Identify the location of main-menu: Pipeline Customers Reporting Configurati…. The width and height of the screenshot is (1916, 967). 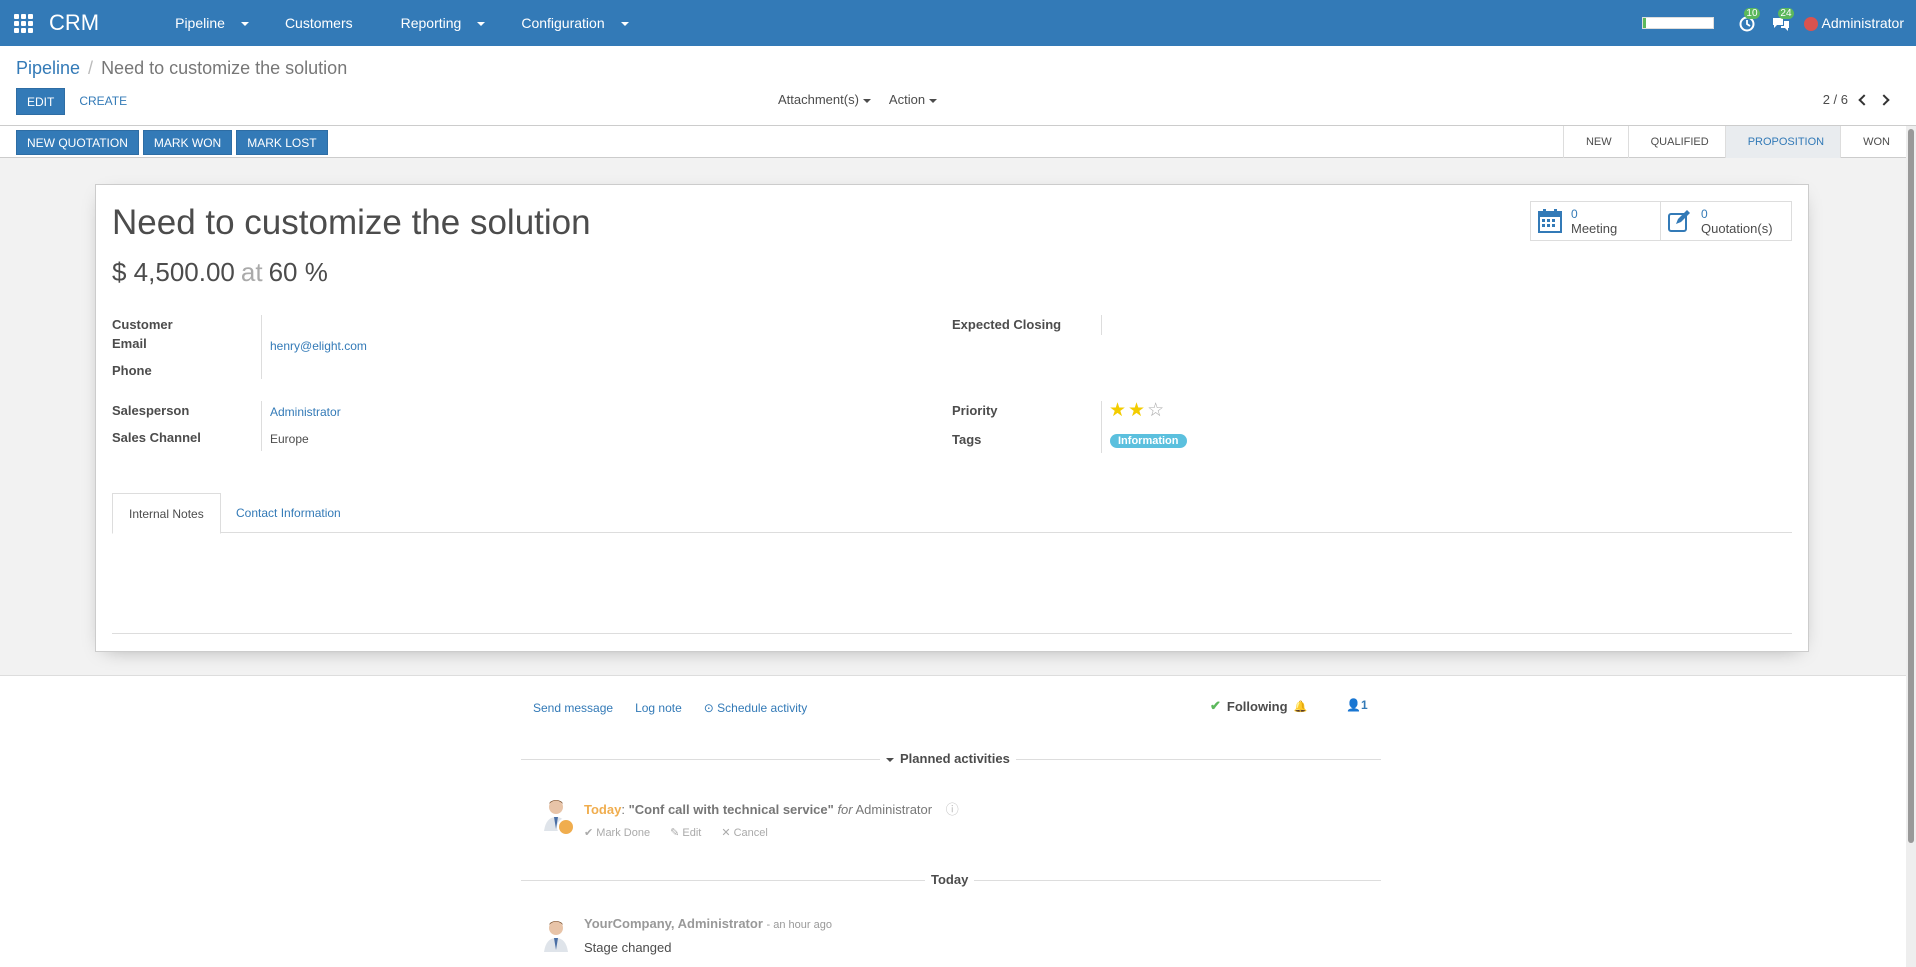
(396, 23).